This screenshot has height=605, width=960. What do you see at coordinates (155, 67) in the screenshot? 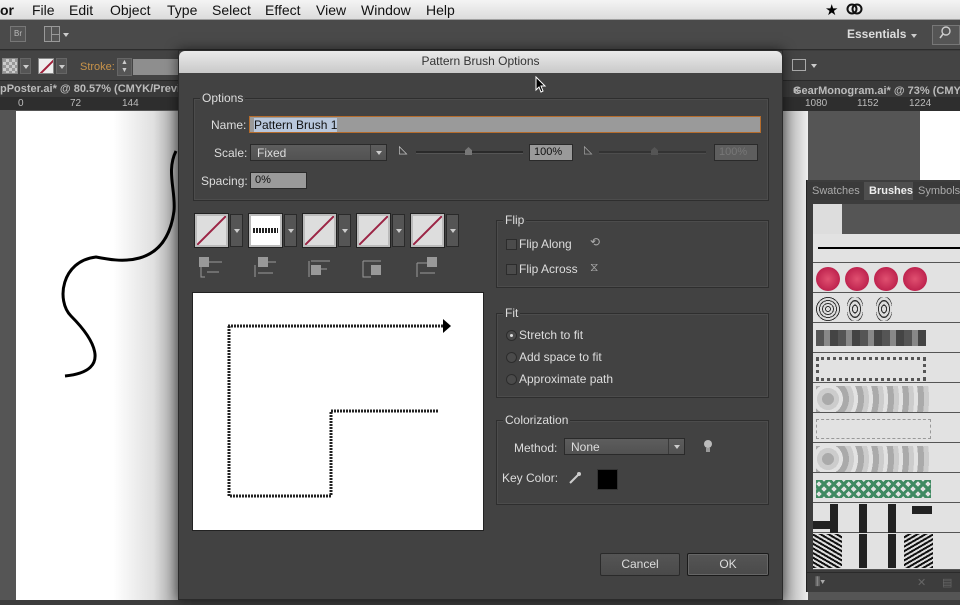
I see `stroke-weight-input` at bounding box center [155, 67].